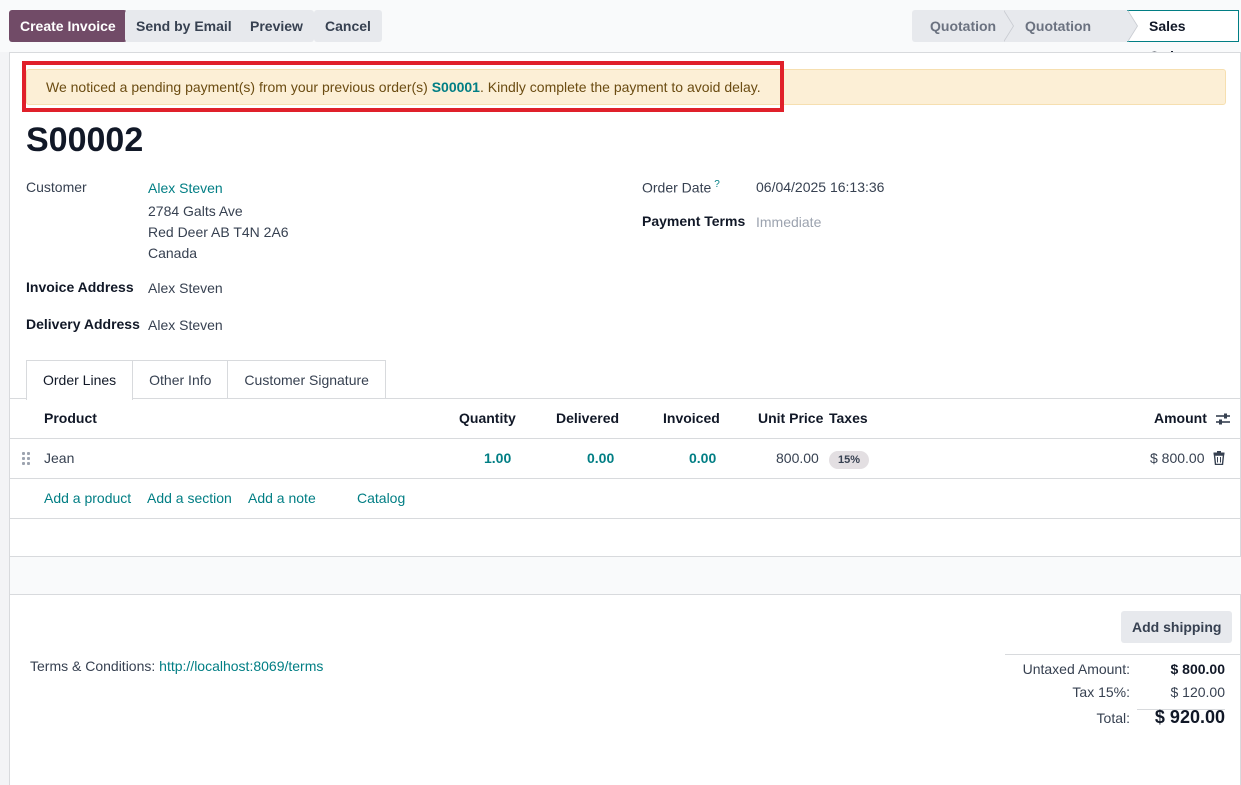 The height and width of the screenshot is (785, 1241). I want to click on delivery-address-field: Alex Steven, so click(185, 325).